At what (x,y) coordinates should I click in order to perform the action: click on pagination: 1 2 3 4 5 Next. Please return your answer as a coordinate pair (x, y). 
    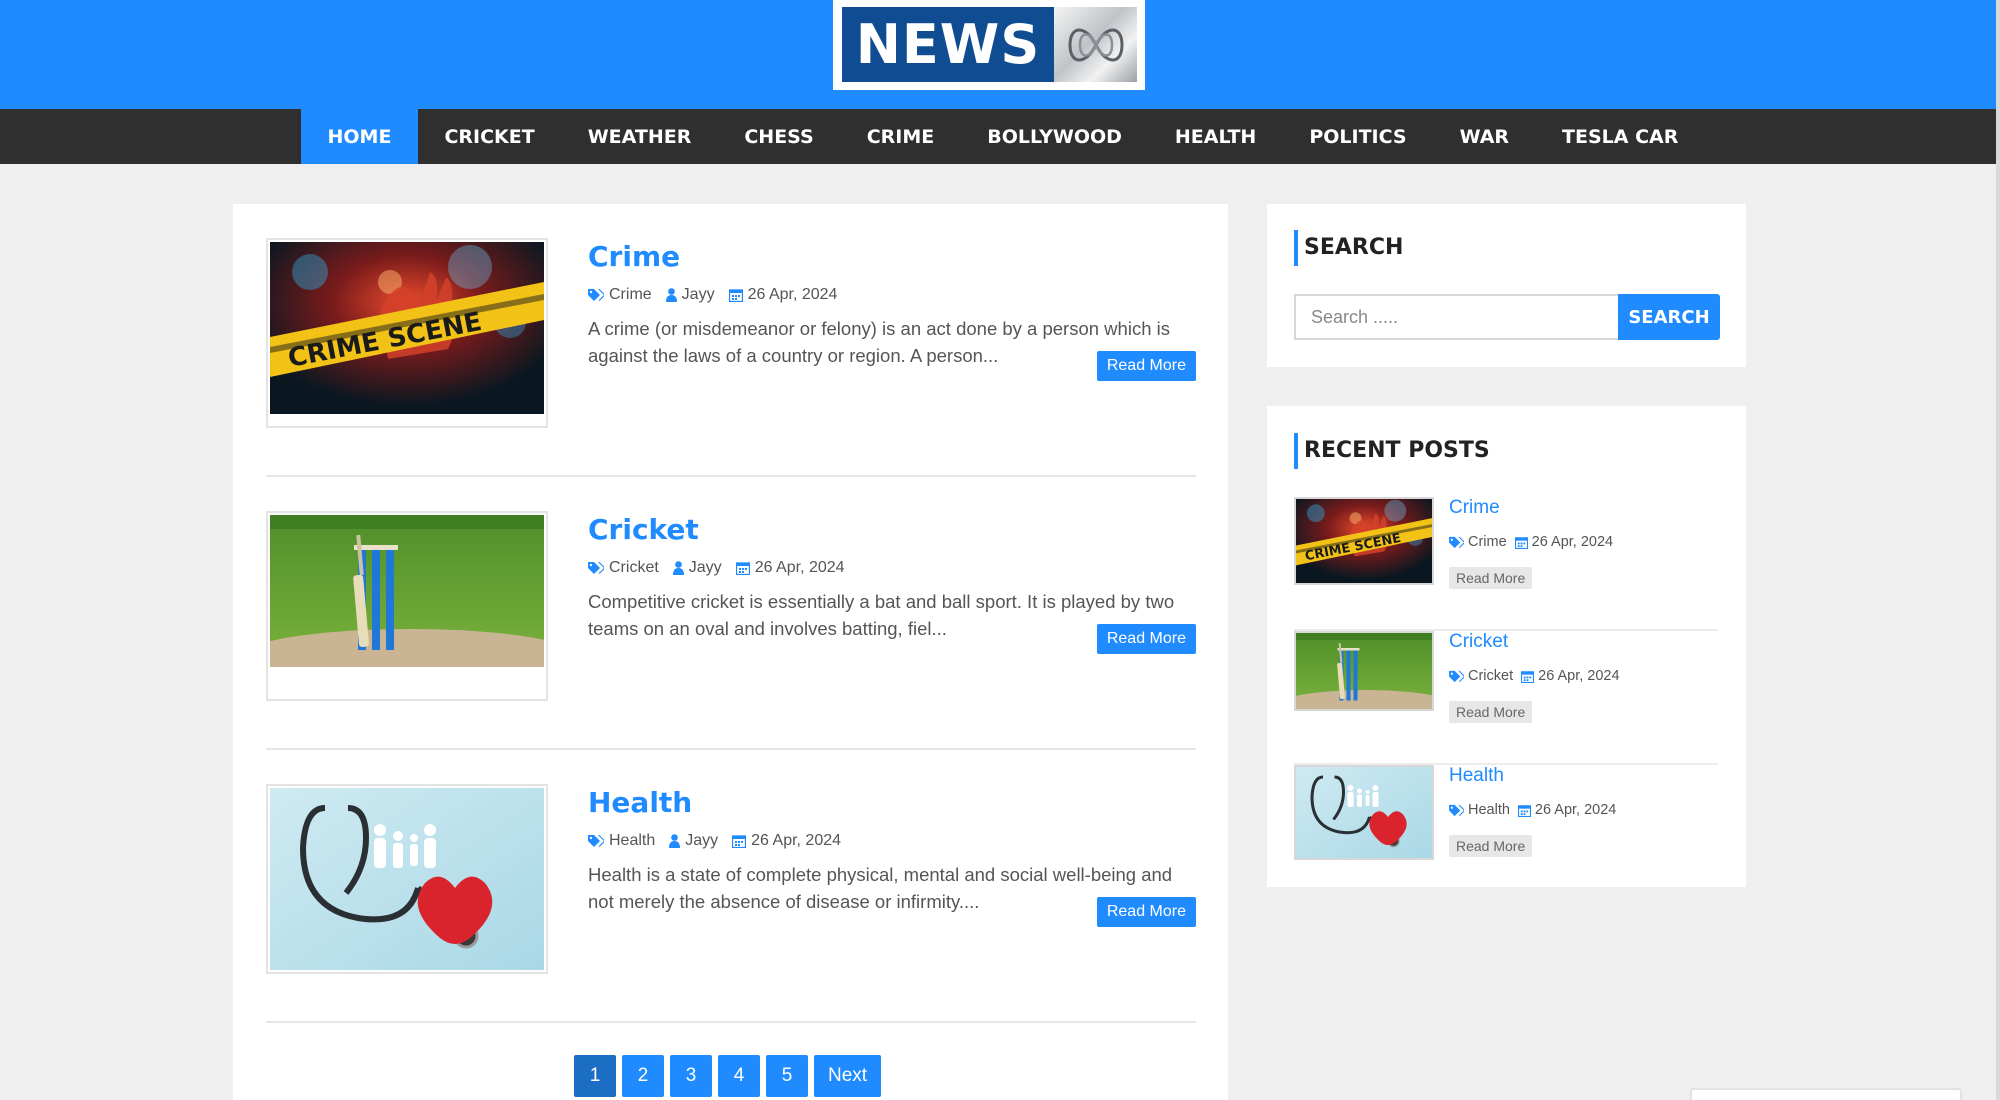
    Looking at the image, I should click on (728, 1076).